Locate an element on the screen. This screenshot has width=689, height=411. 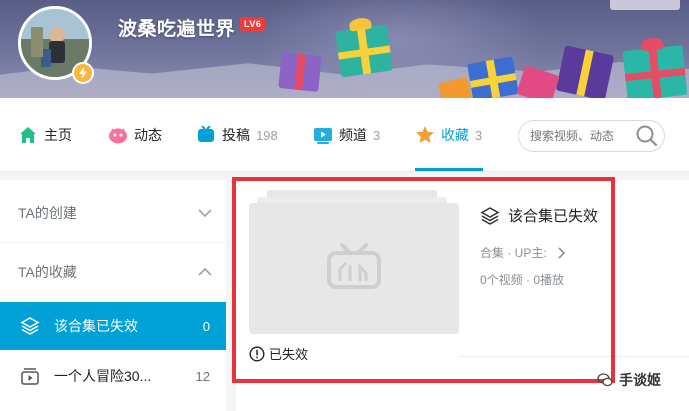
collection-stats: 0个视频 · 0播放 is located at coordinates (522, 280).